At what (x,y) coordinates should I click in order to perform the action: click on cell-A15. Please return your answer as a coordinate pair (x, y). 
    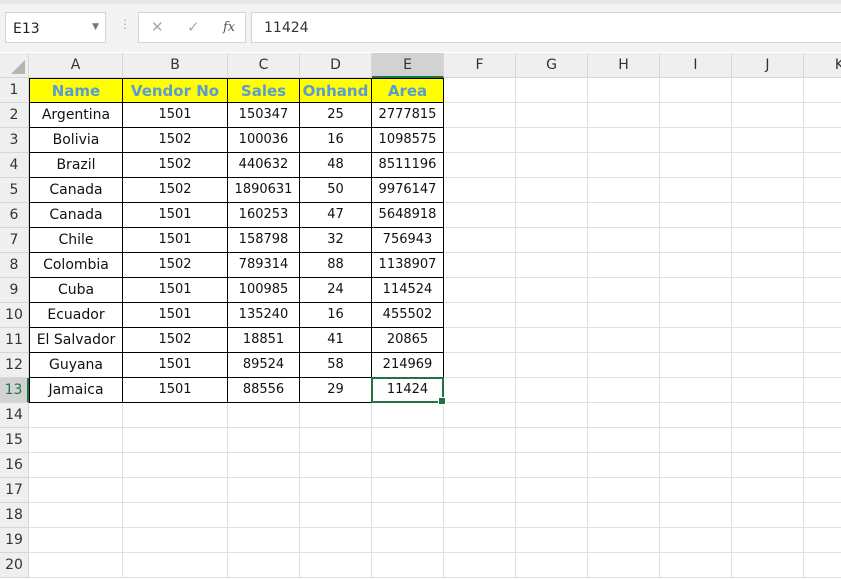
    Looking at the image, I should click on (76, 440).